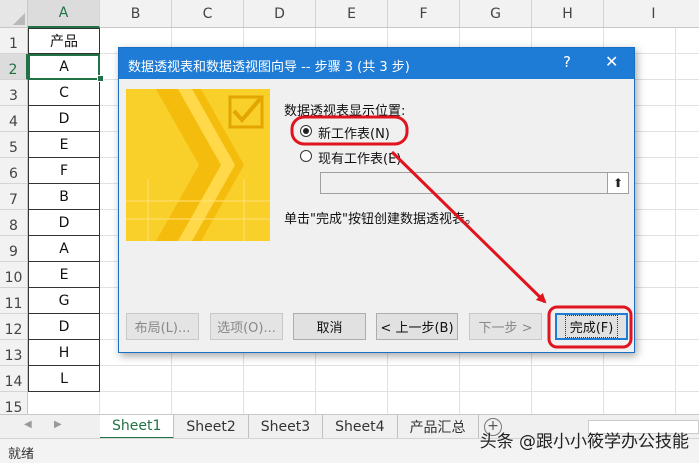 The image size is (699, 463). I want to click on column-header-c: C, so click(208, 14).